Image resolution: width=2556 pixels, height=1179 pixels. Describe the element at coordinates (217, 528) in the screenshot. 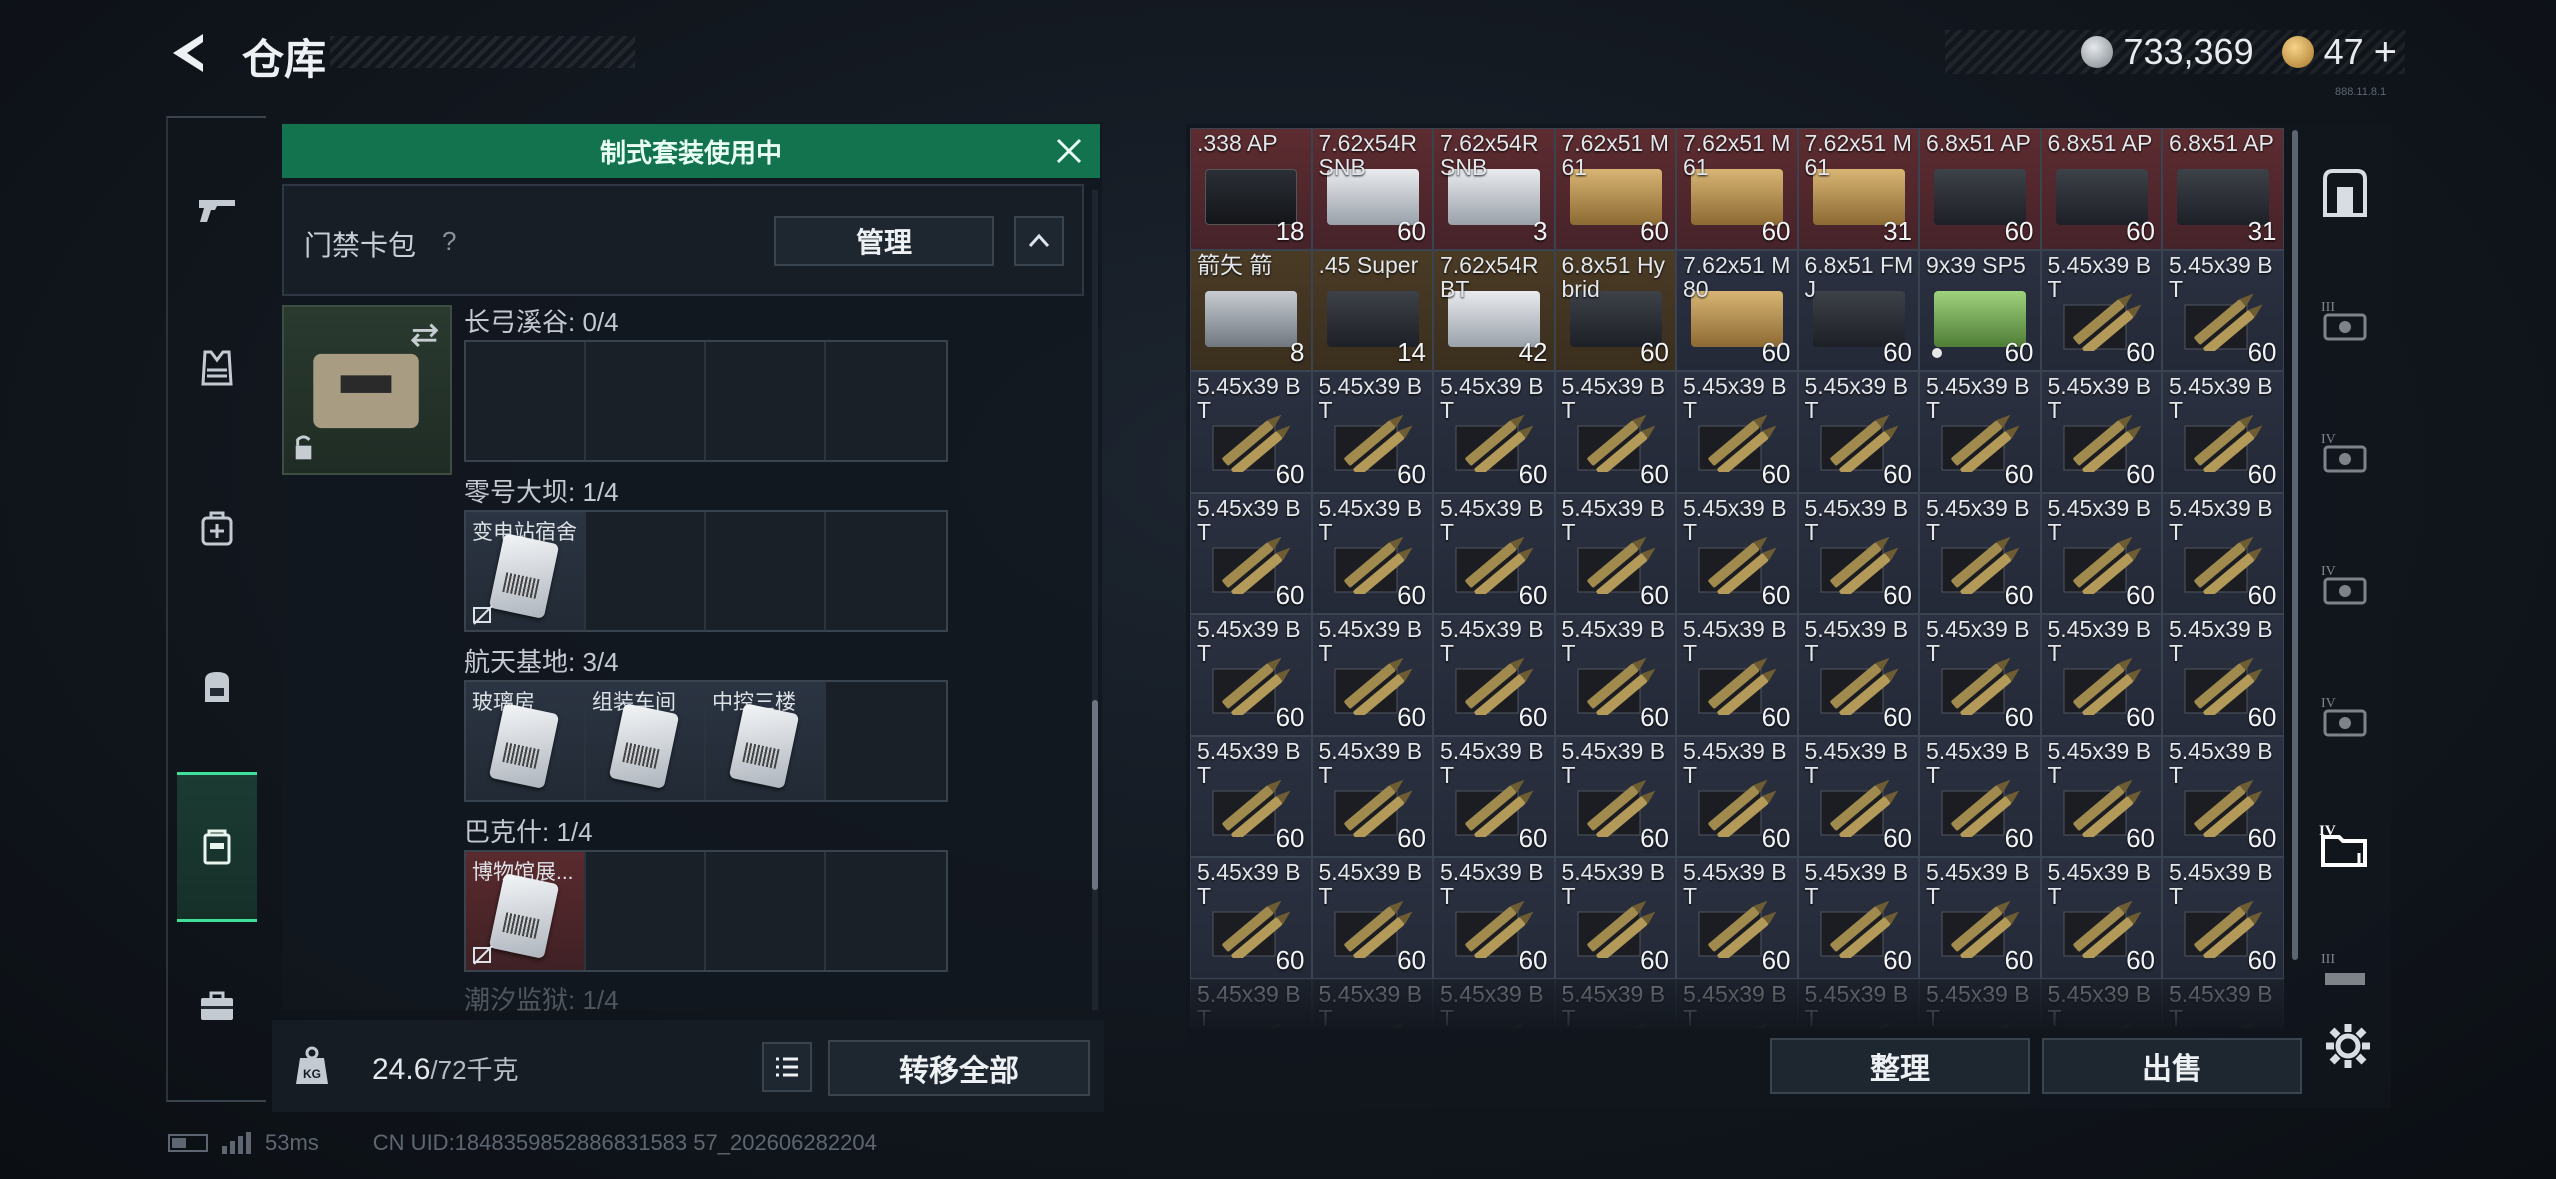

I see `sidebar-item-chest-rig` at that location.